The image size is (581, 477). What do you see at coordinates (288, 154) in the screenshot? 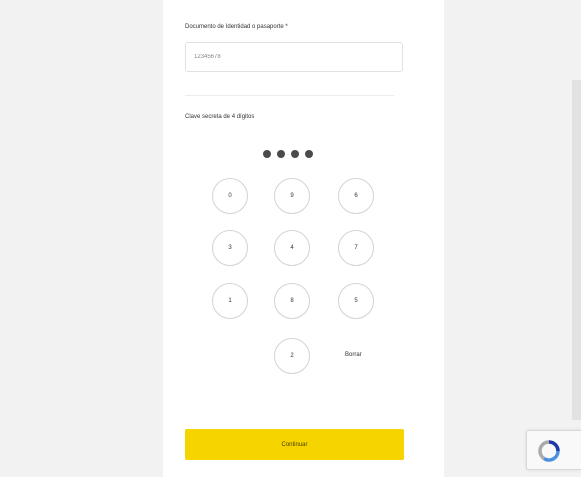
I see `pin-dots` at bounding box center [288, 154].